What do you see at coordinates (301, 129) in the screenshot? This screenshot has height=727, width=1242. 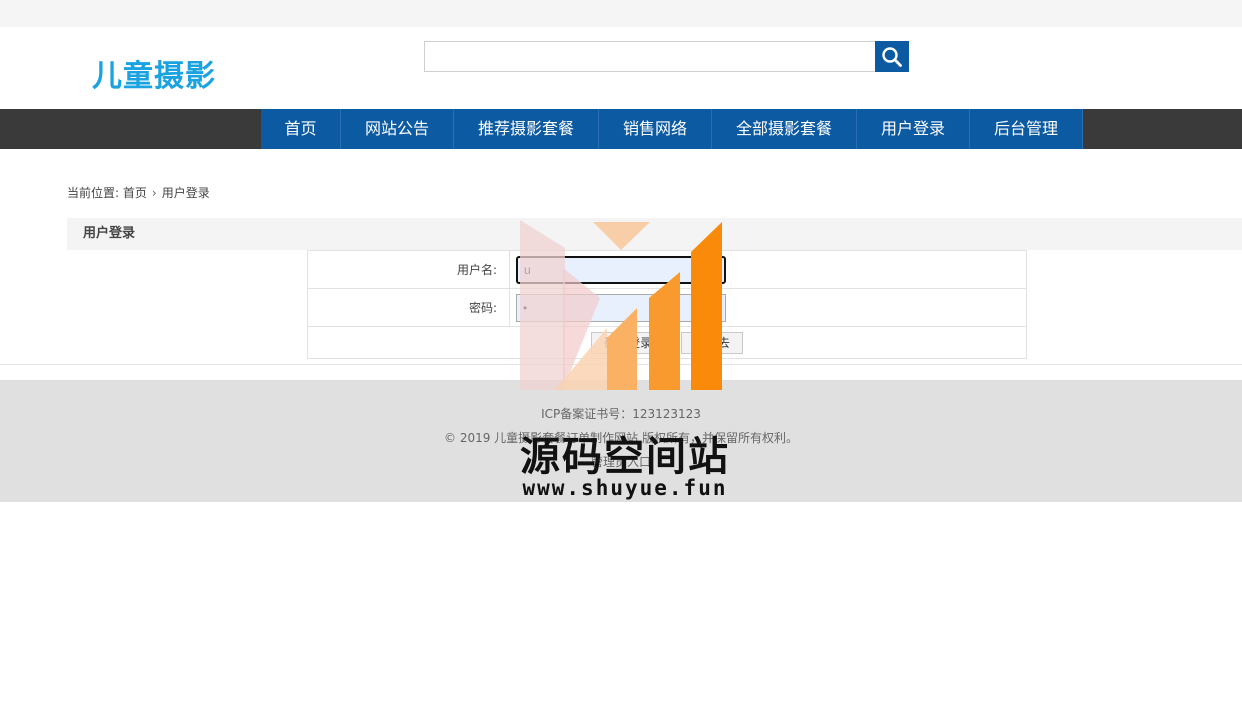 I see `nav-item-home: 首页` at bounding box center [301, 129].